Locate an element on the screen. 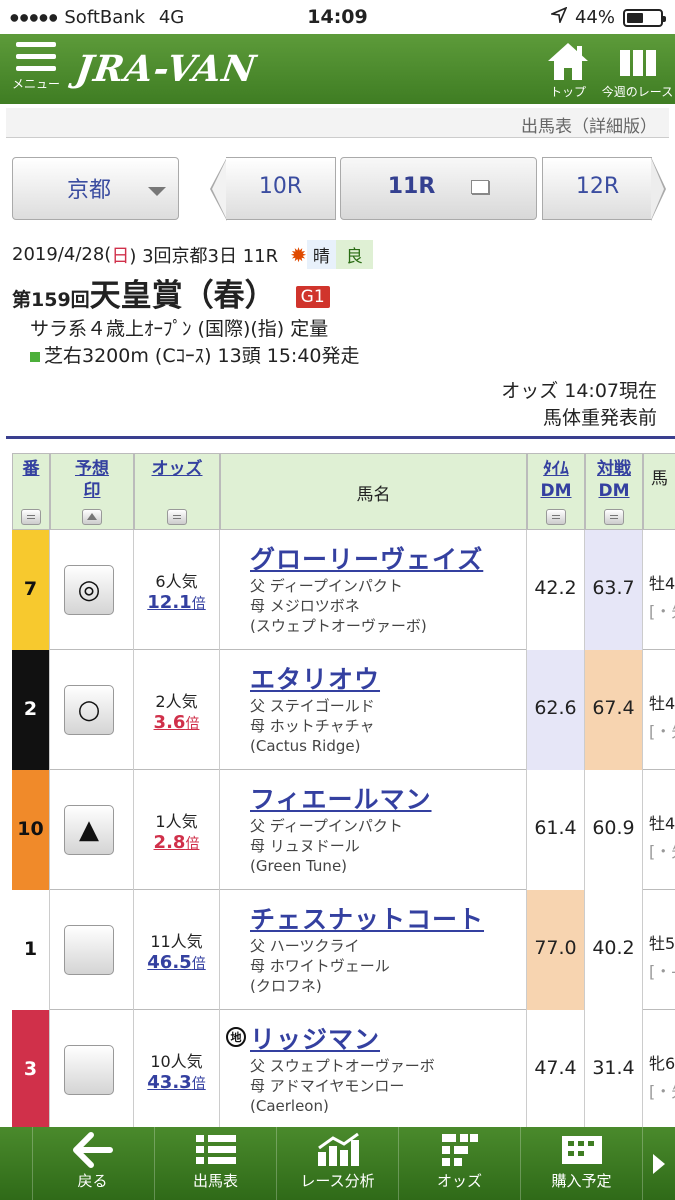  odds-link: 46.5倍 is located at coordinates (176, 962).